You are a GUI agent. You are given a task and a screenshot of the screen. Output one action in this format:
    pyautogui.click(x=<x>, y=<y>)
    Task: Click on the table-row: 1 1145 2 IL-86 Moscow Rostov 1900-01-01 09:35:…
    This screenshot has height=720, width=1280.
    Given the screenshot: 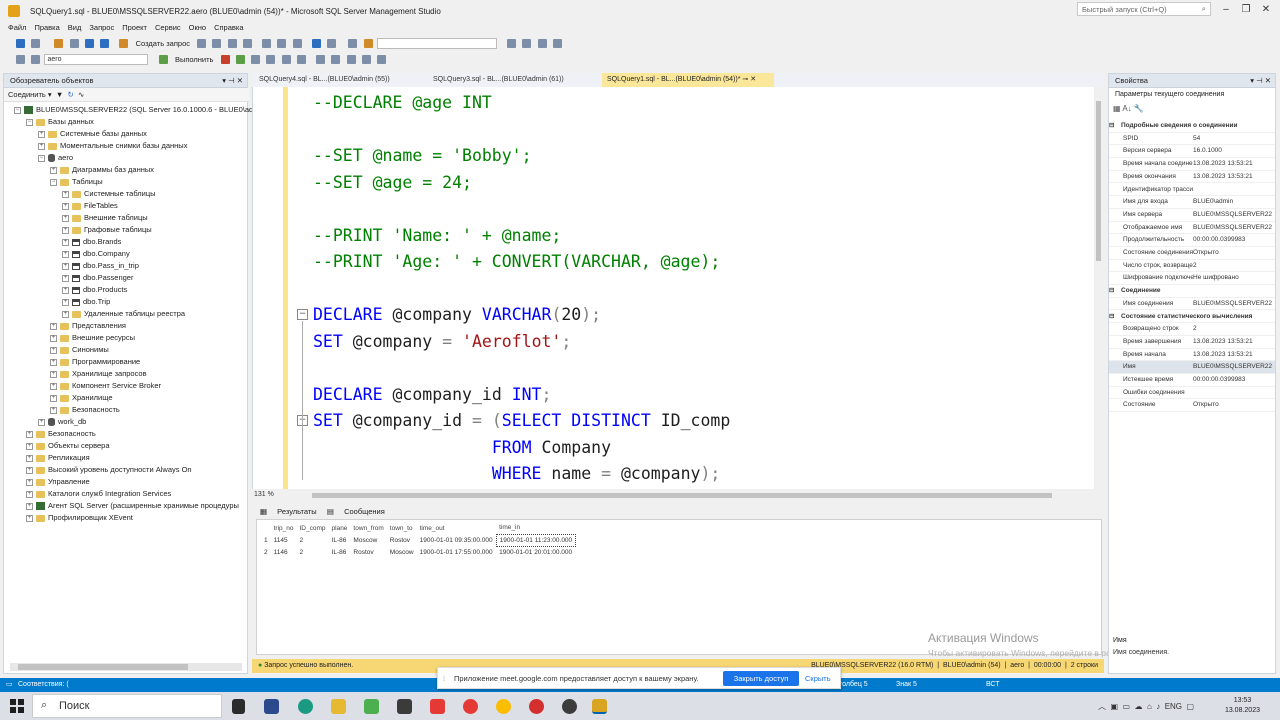 What is the action you would take?
    pyautogui.click(x=419, y=540)
    